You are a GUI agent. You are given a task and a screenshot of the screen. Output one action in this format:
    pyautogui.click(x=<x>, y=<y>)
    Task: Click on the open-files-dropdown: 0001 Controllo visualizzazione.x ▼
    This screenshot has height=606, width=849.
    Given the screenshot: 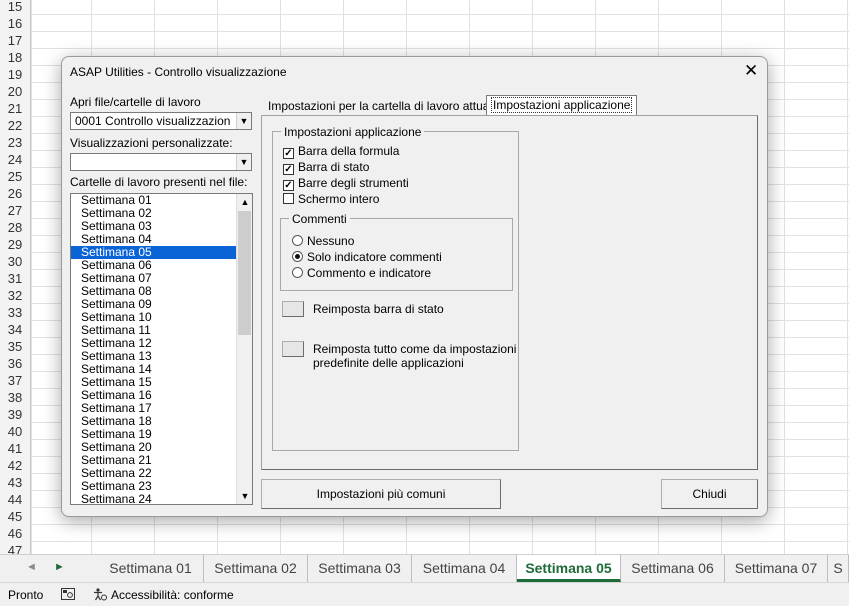 What is the action you would take?
    pyautogui.click(x=161, y=121)
    